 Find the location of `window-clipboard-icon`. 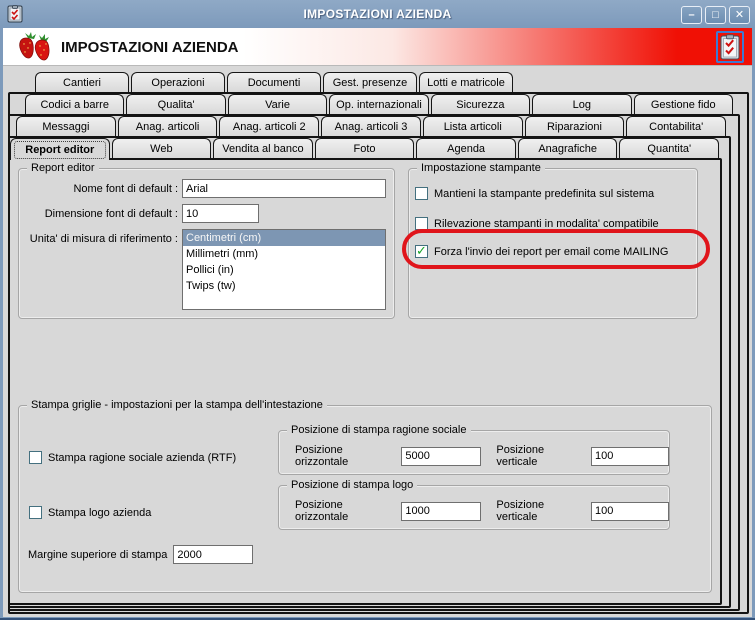

window-clipboard-icon is located at coordinates (15, 14).